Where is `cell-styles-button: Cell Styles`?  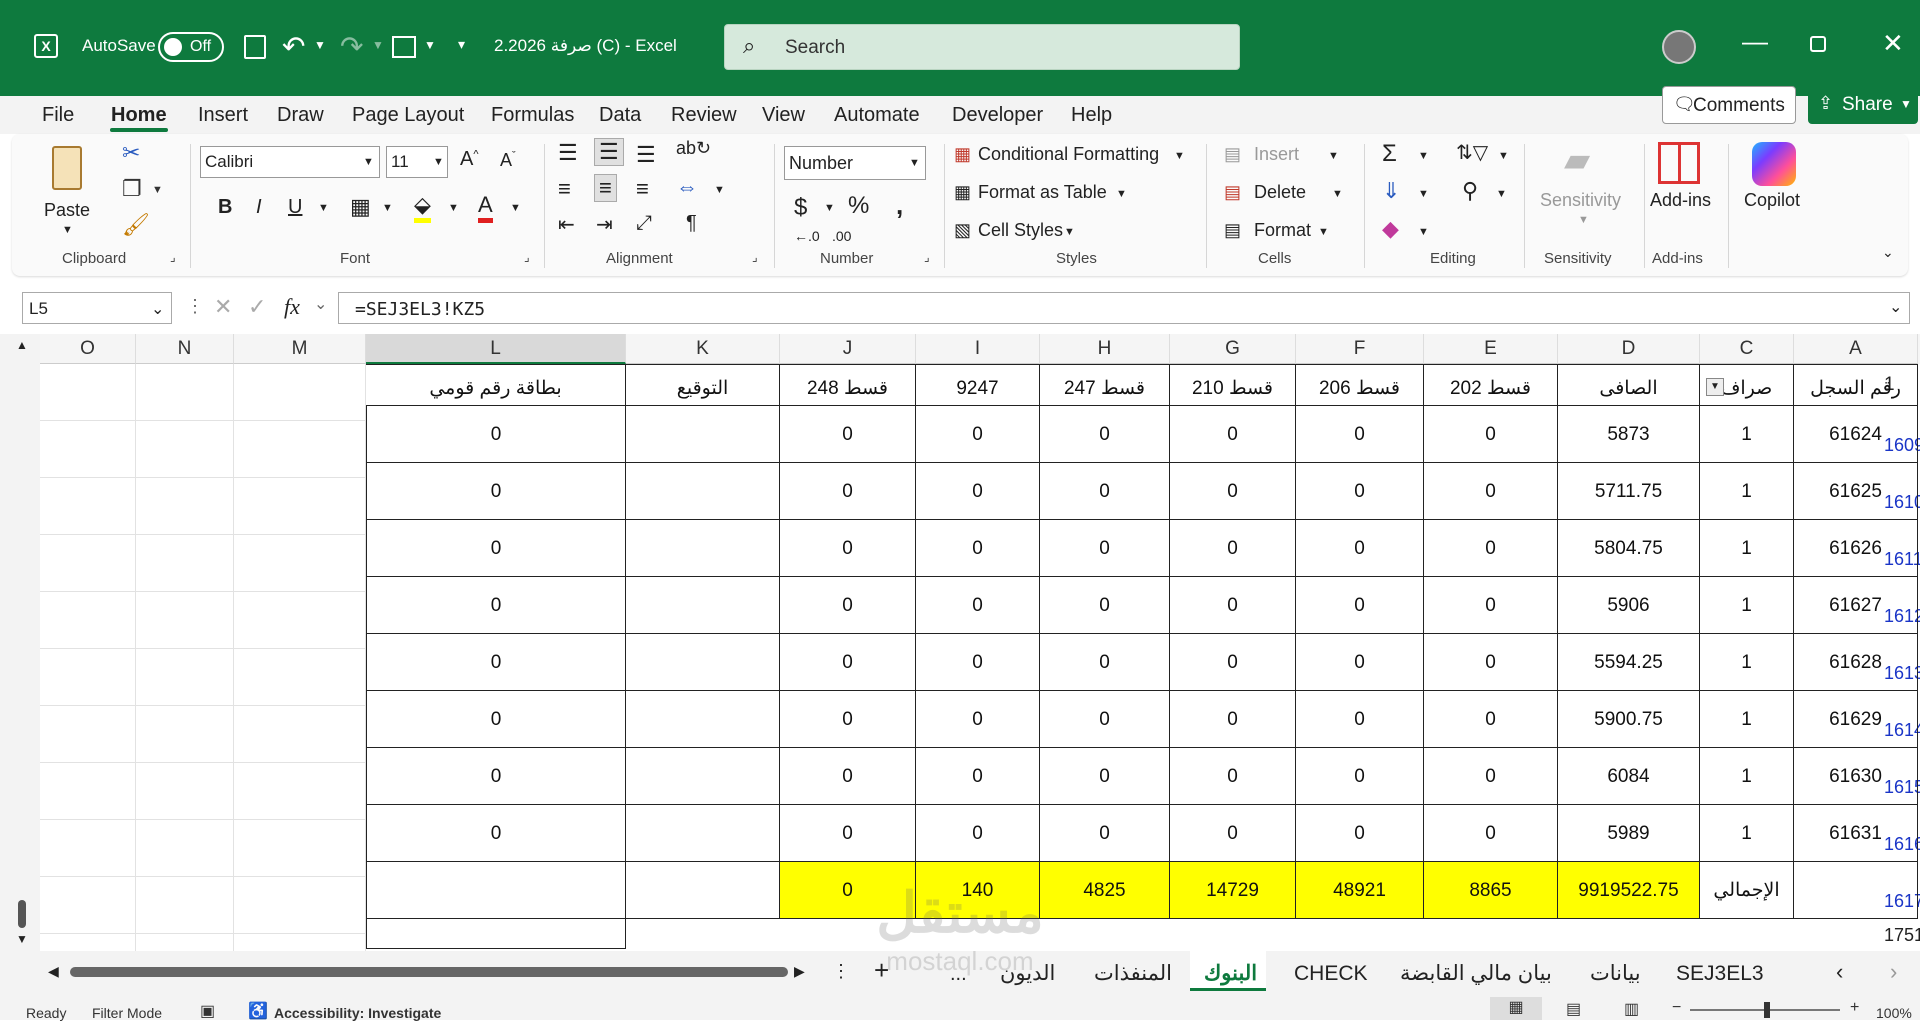 cell-styles-button: Cell Styles is located at coordinates (1020, 230).